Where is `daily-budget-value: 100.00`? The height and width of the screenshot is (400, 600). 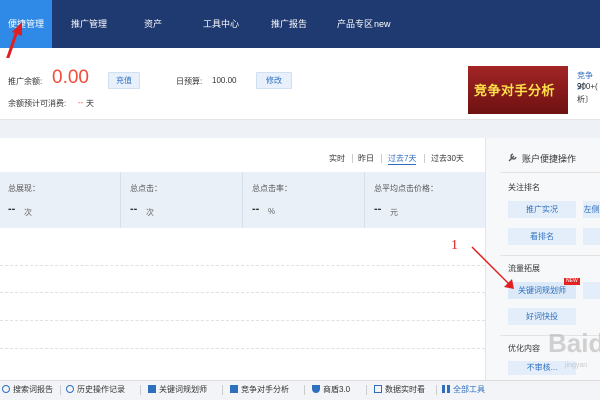
daily-budget-value: 100.00 is located at coordinates (224, 80).